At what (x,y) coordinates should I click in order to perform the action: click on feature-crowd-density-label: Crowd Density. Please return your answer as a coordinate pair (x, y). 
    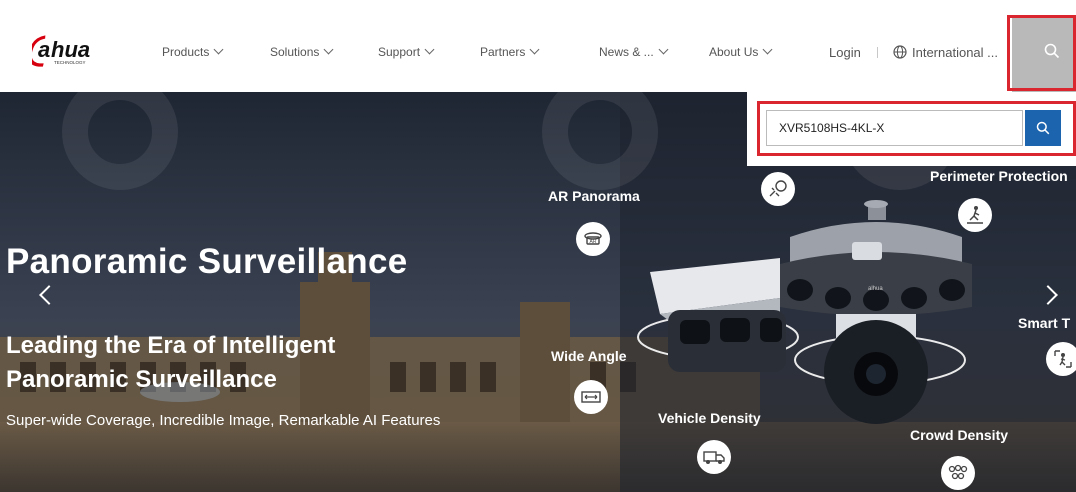
    Looking at the image, I should click on (959, 435).